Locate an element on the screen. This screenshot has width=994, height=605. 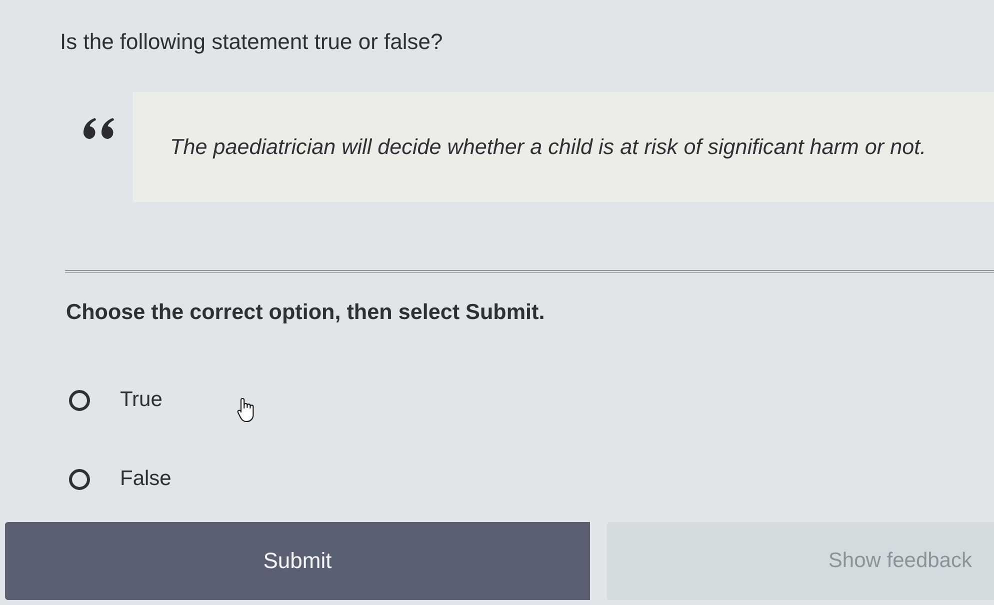
statement-text: The paediatrician will decide whether a child is at risk of significant harm or not. is located at coordinates (548, 147).